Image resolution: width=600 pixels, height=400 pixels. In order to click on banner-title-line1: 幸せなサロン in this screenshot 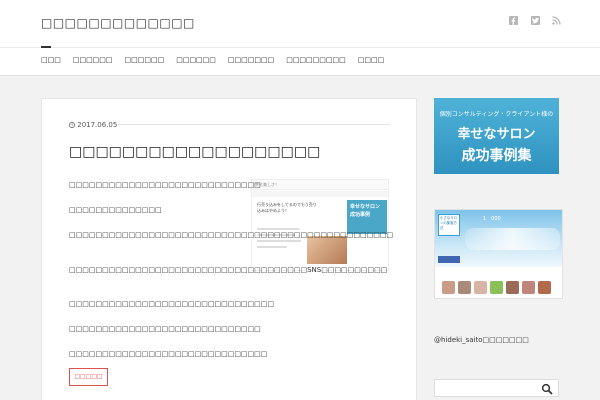, I will do `click(496, 134)`.